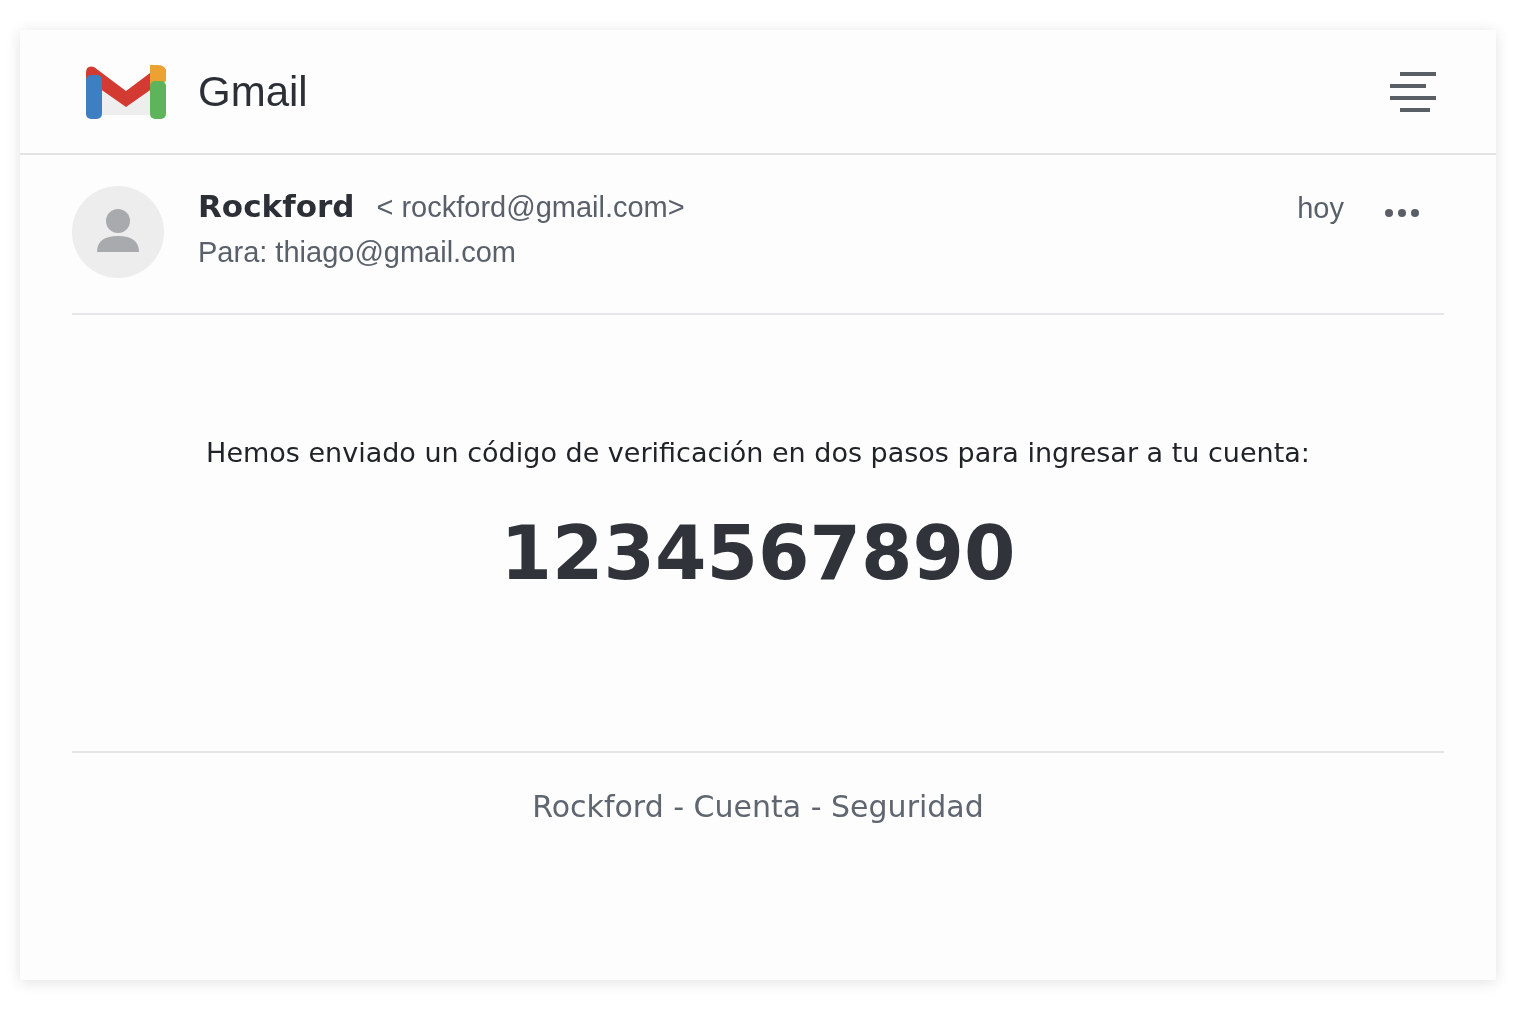 Image resolution: width=1536 pixels, height=1024 pixels. What do you see at coordinates (1320, 208) in the screenshot?
I see `date-text: hoy` at bounding box center [1320, 208].